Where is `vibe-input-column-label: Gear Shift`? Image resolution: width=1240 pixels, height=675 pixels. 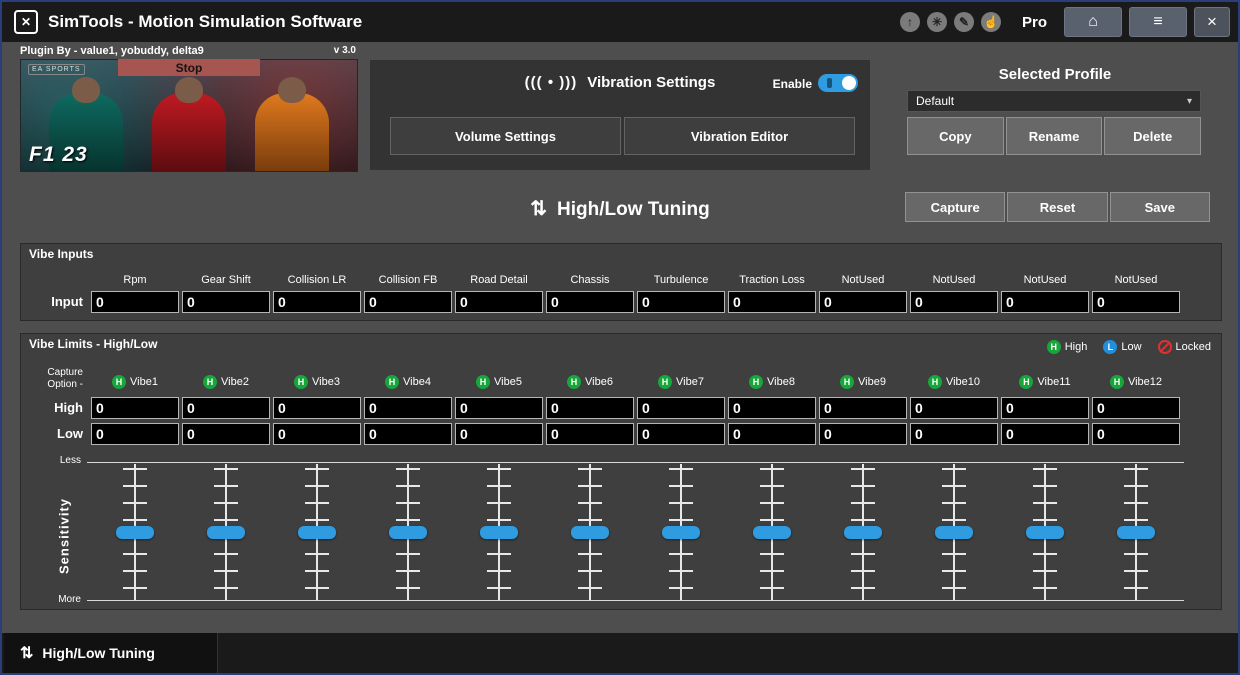 vibe-input-column-label: Gear Shift is located at coordinates (226, 280).